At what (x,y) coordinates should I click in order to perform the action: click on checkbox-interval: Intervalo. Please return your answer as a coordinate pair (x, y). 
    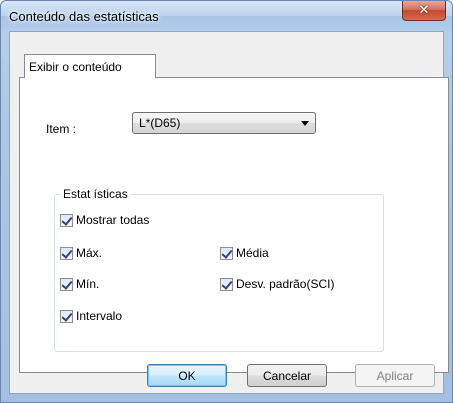
    Looking at the image, I should click on (91, 316).